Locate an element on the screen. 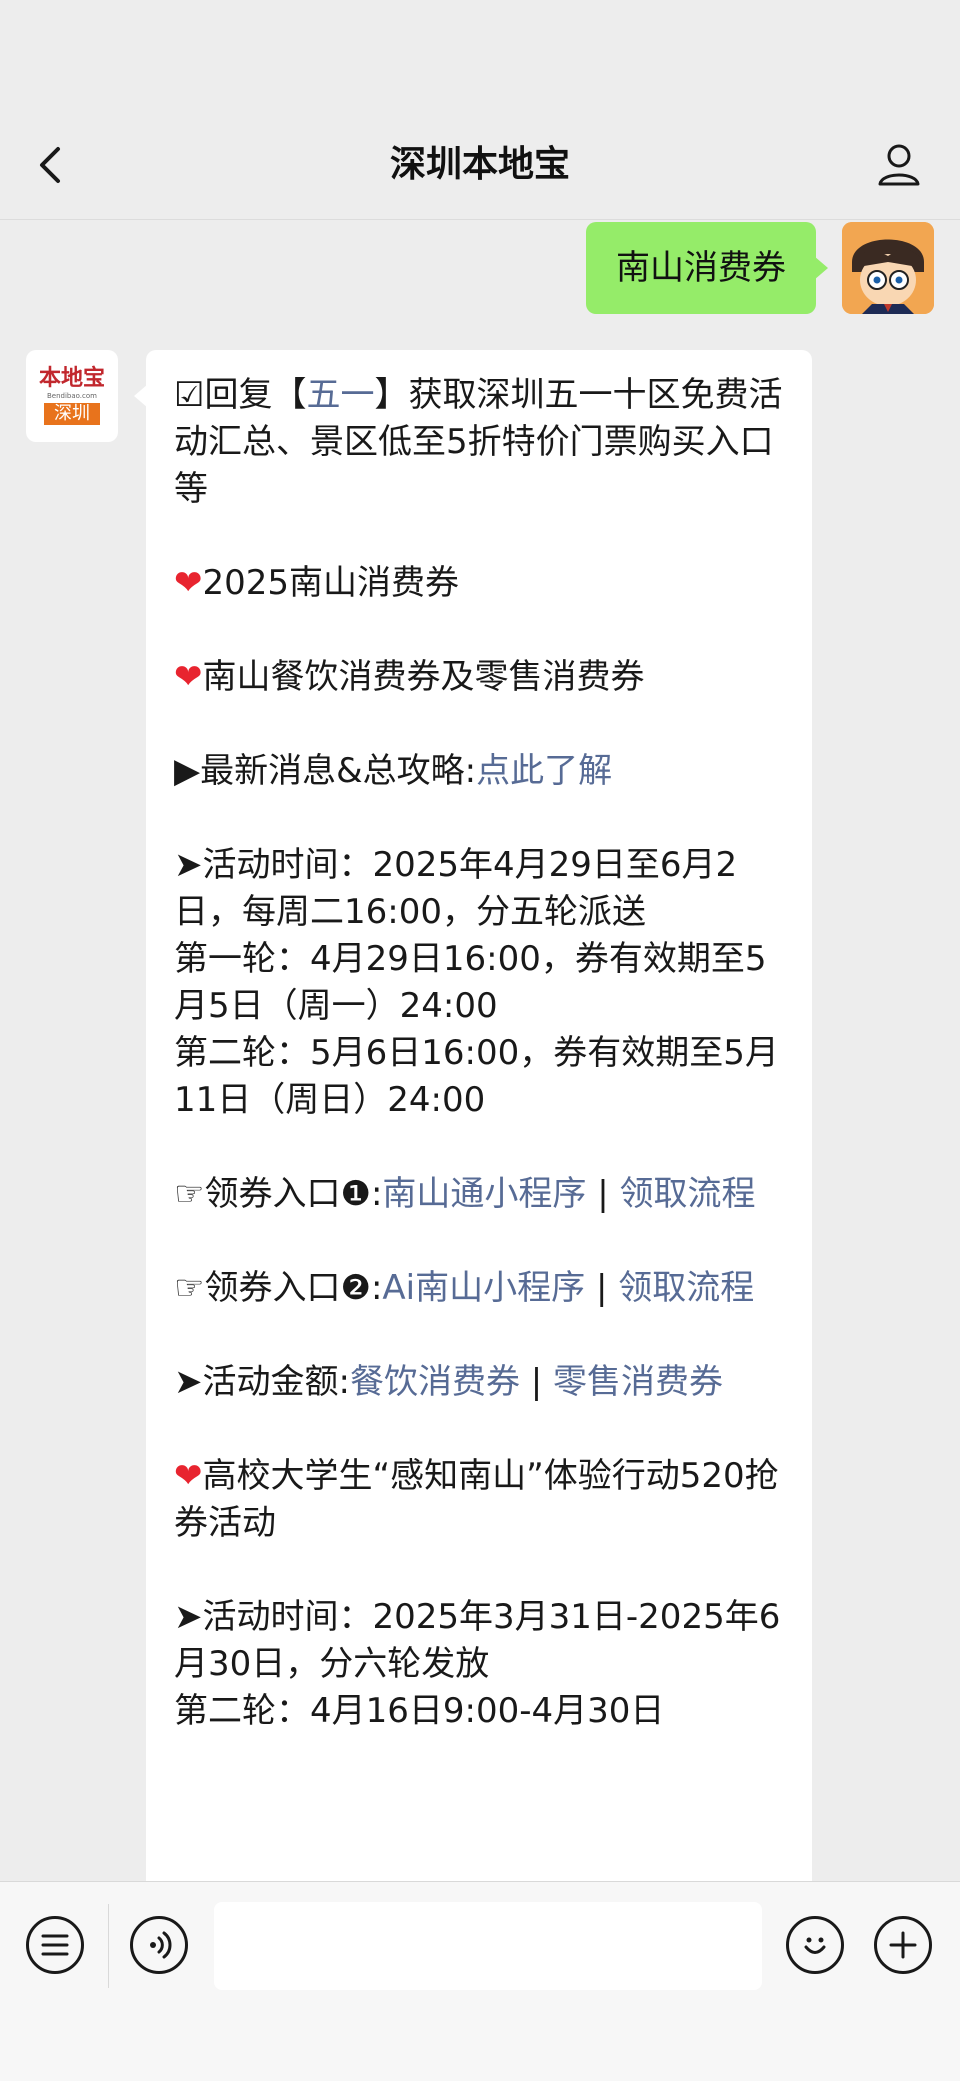  outgoing-message-row: 南山消费券 is located at coordinates (760, 268).